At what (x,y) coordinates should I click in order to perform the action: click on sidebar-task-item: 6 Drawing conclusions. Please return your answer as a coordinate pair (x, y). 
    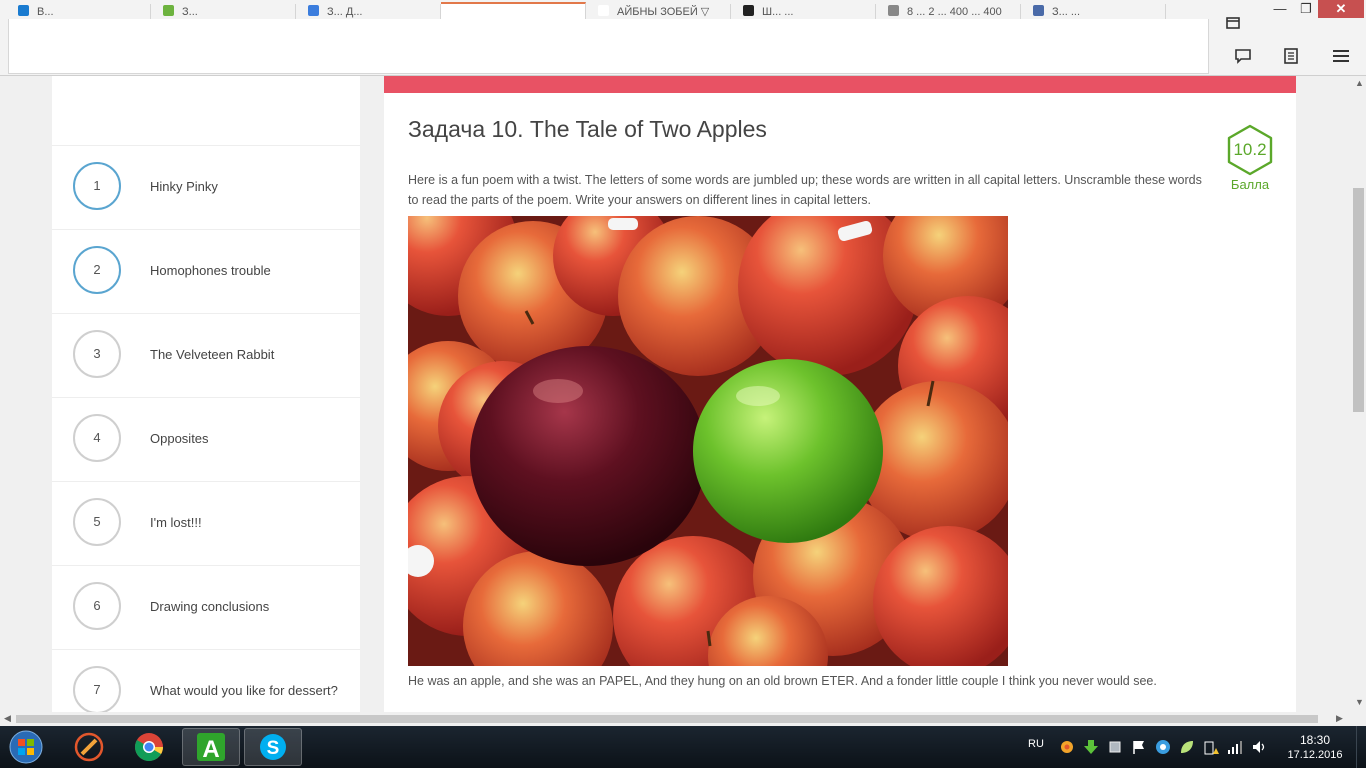
    Looking at the image, I should click on (206, 607).